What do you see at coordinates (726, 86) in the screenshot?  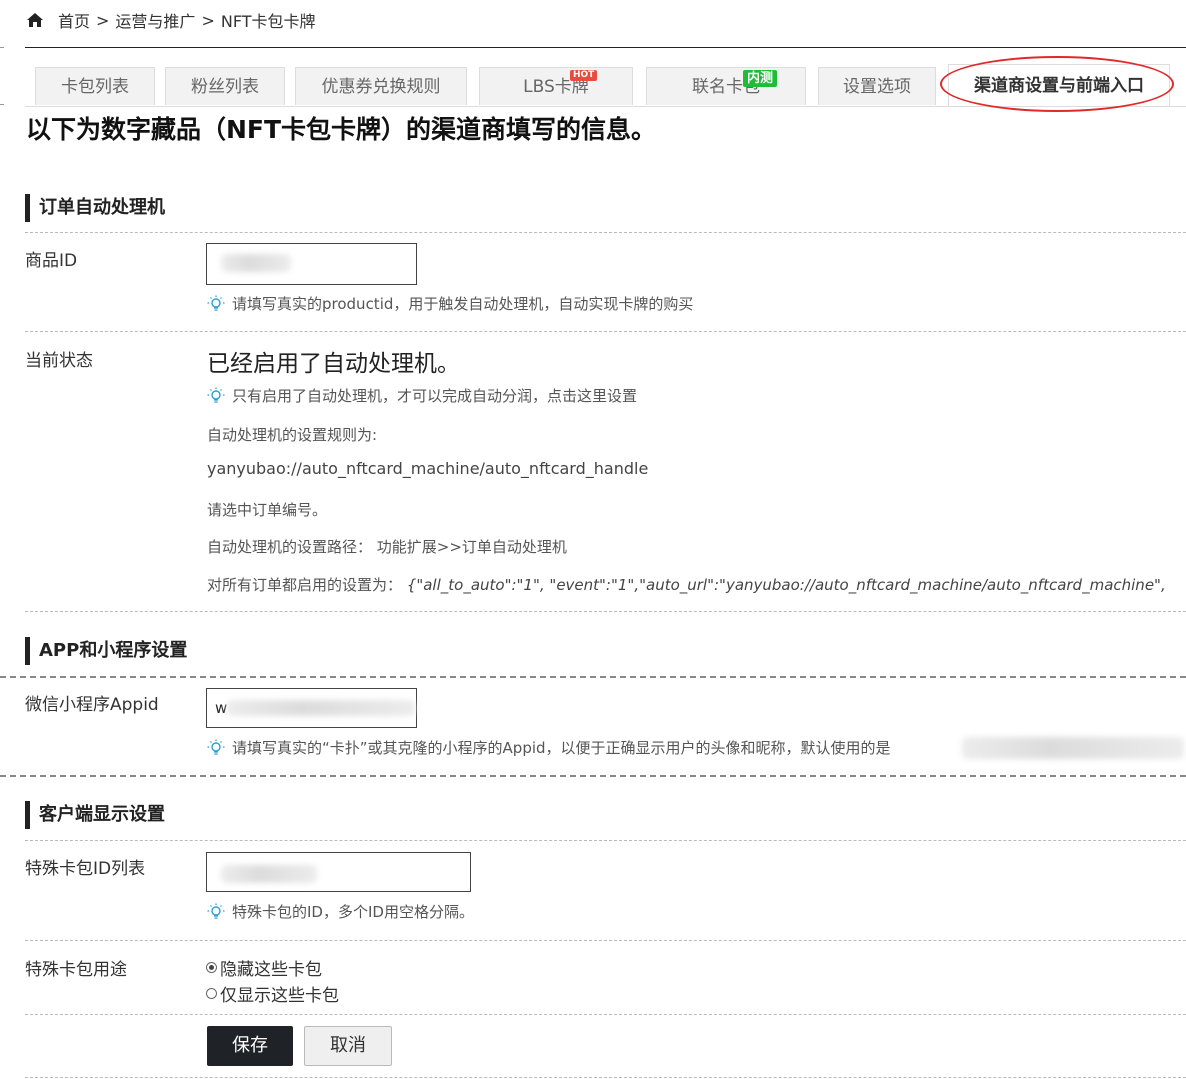 I see `tab-co-branded: 联名卡包 内测` at bounding box center [726, 86].